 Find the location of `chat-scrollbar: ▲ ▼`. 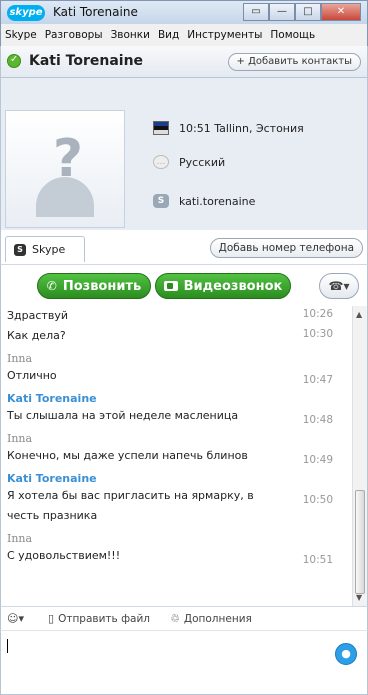

chat-scrollbar: ▲ ▼ is located at coordinates (359, 456).